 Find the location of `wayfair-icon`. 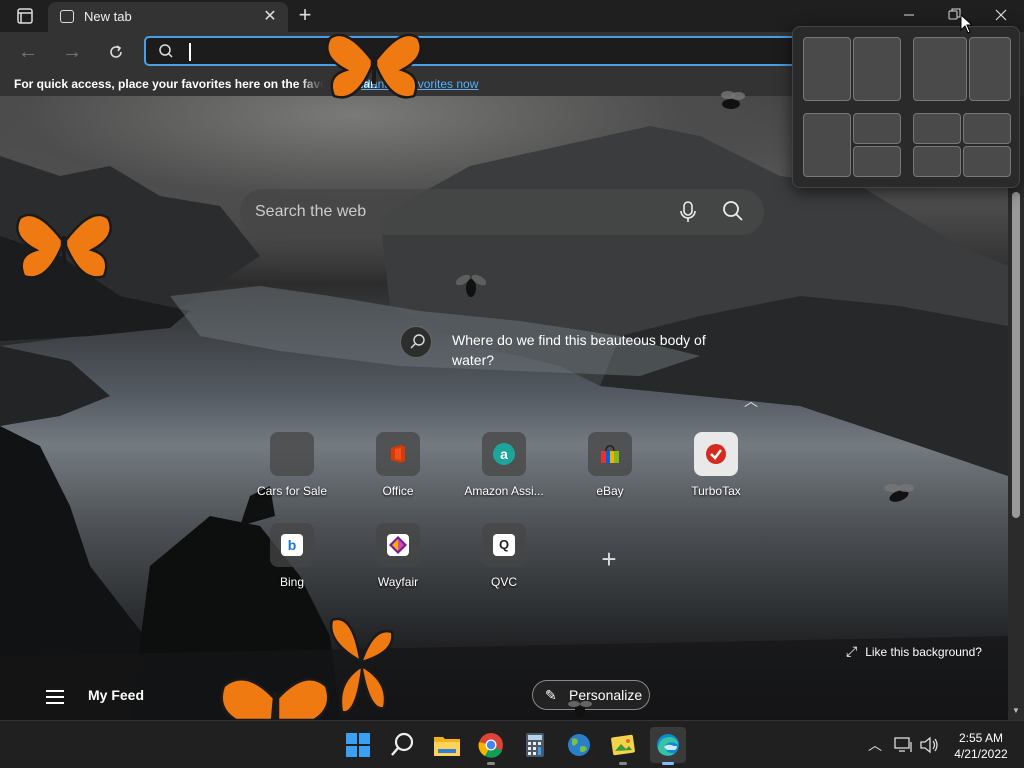

wayfair-icon is located at coordinates (398, 545).